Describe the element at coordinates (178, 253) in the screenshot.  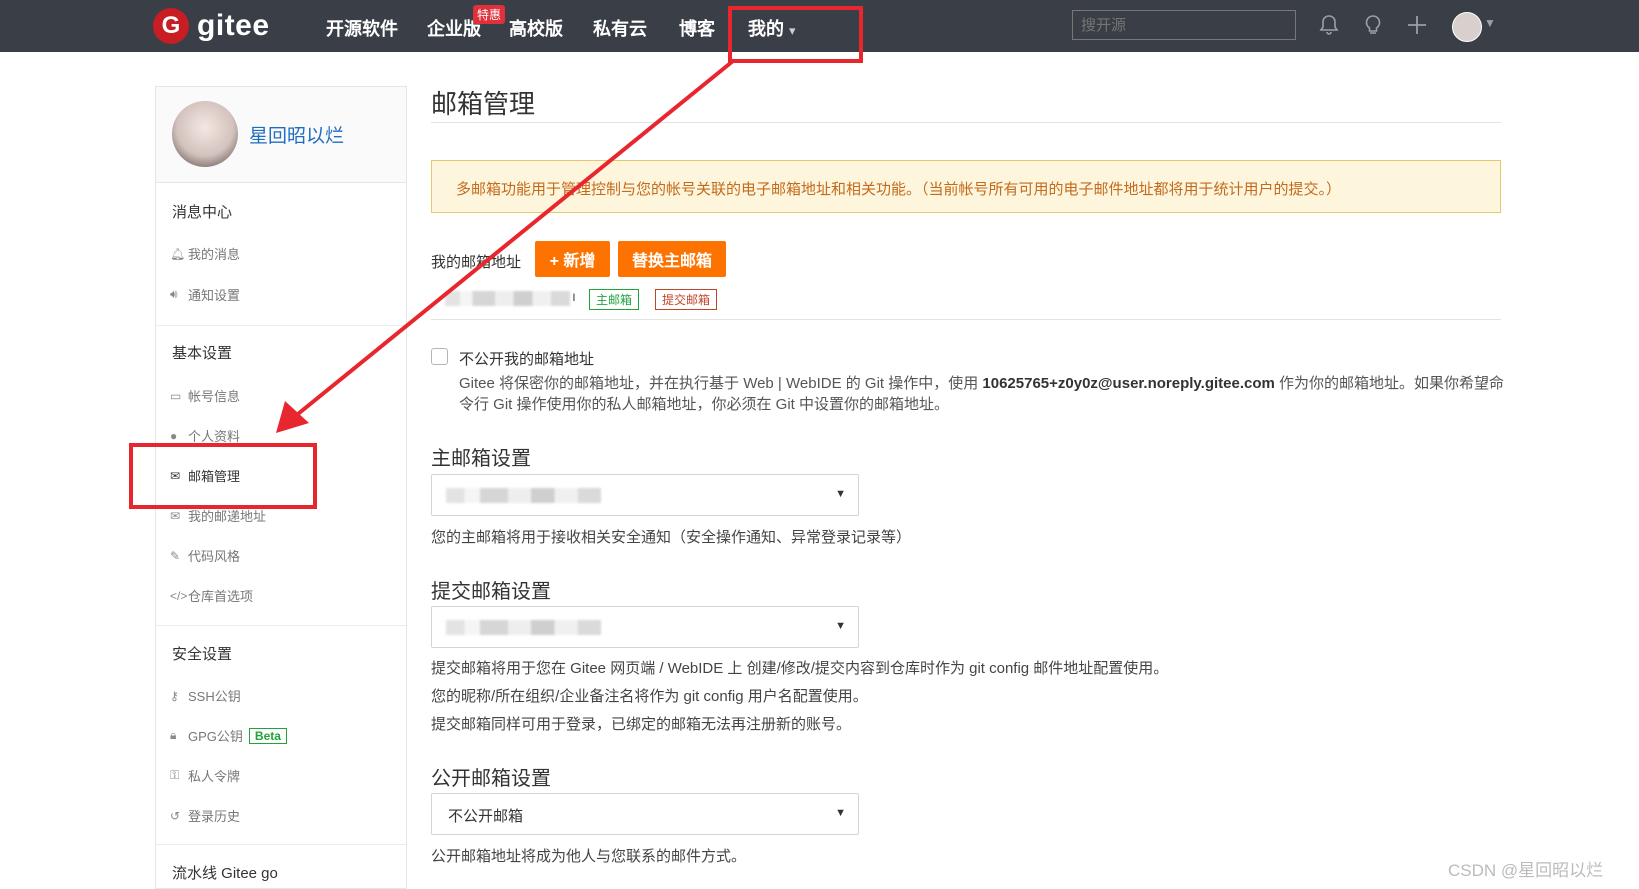
I see `bell-icon: 🔔︎` at that location.